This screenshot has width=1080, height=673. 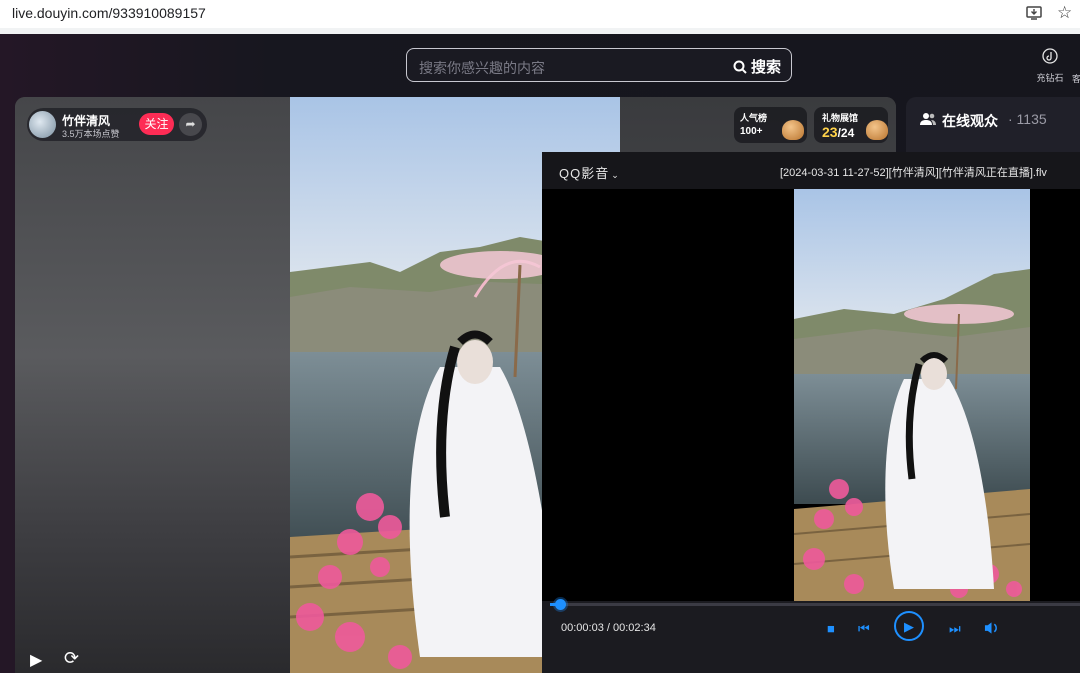 What do you see at coordinates (1050, 56) in the screenshot?
I see `douyin-coin-icon` at bounding box center [1050, 56].